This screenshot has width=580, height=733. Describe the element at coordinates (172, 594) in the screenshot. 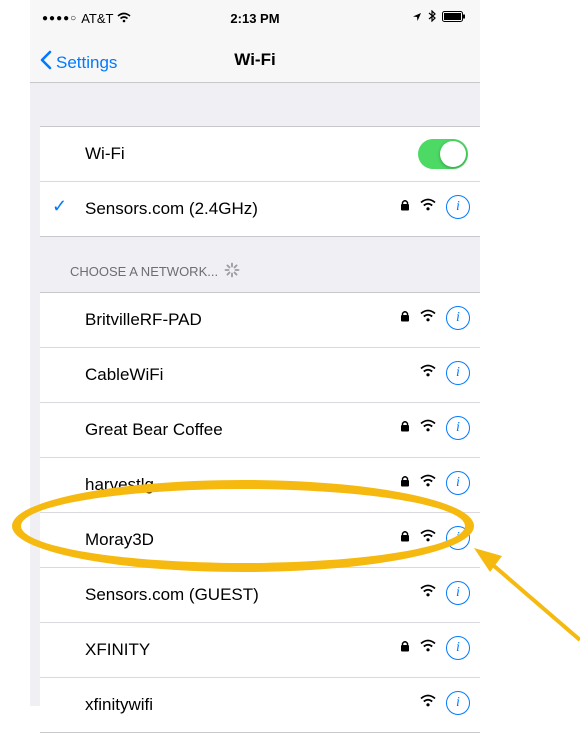

I see `network-name: Sensors.com (GUEST)` at that location.